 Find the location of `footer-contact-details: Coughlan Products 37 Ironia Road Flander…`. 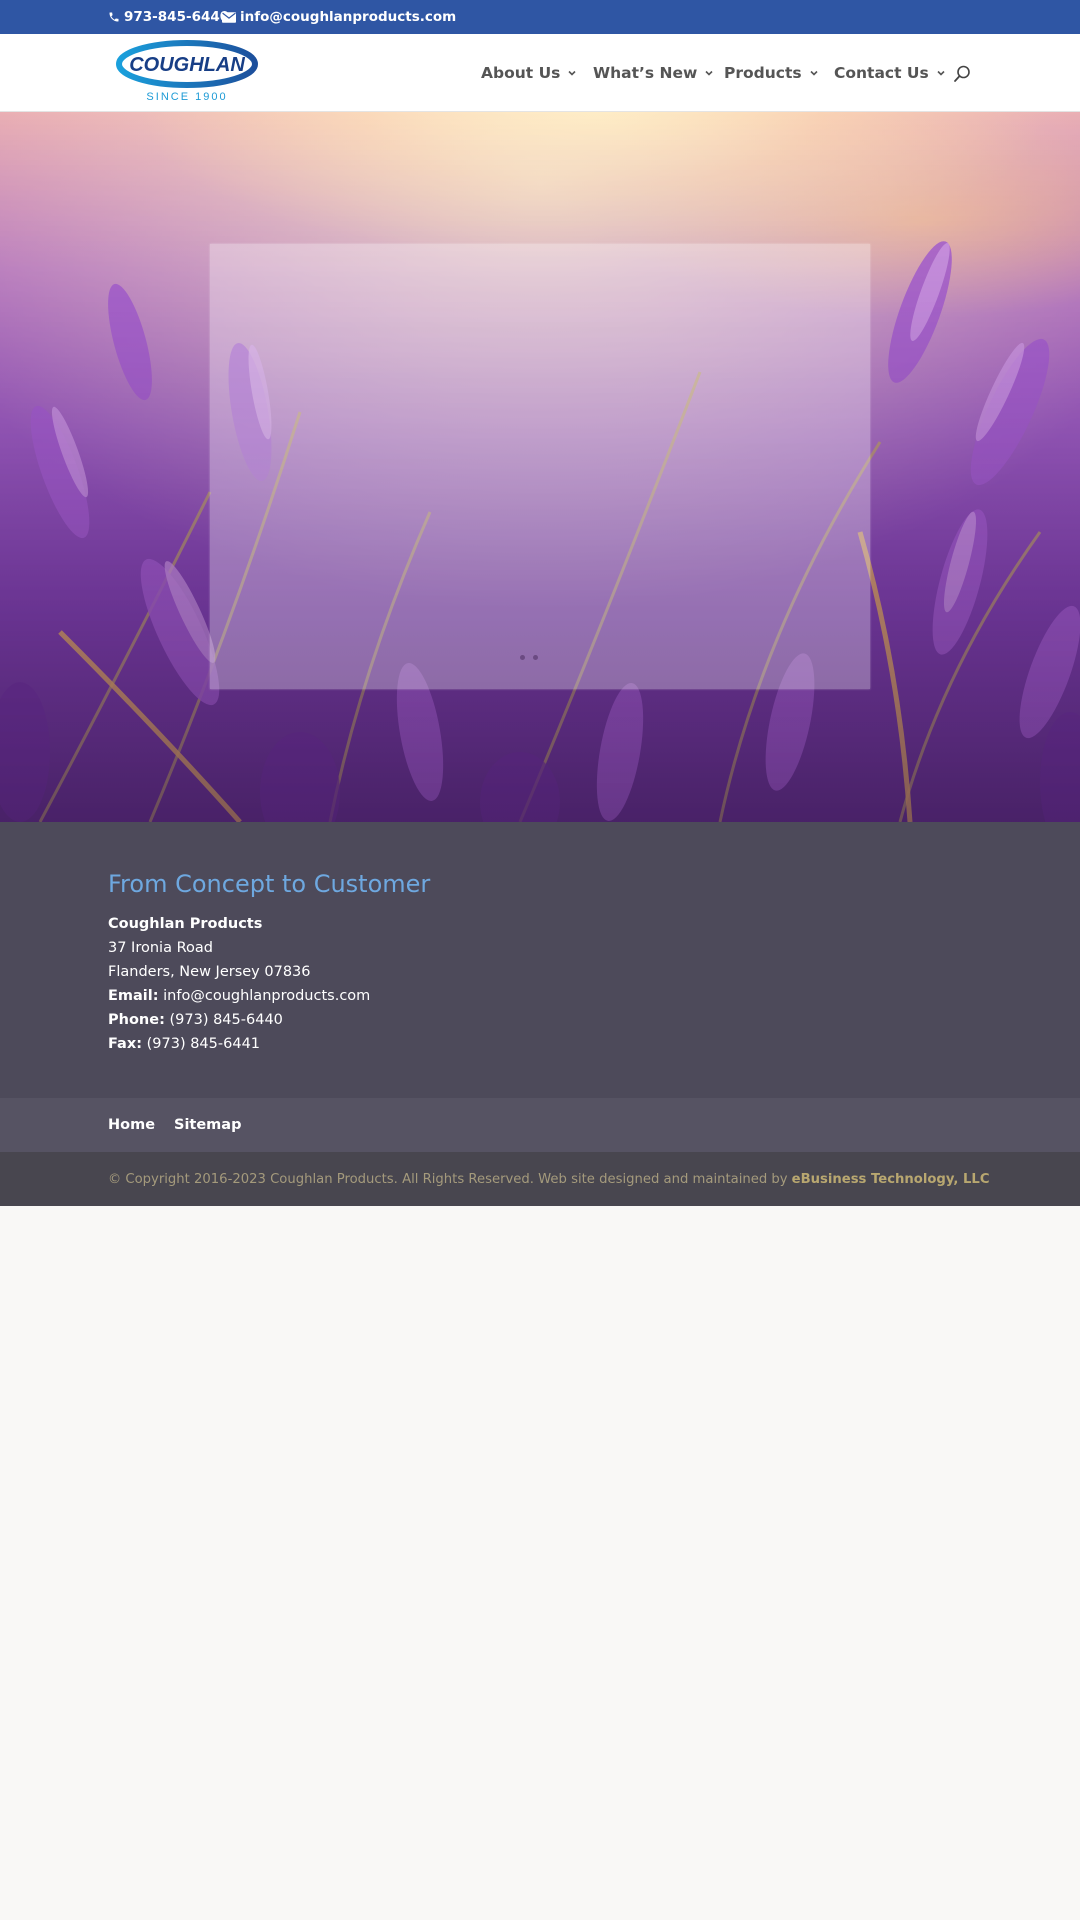

footer-contact-details: Coughlan Products 37 Ironia Road Flander… is located at coordinates (239, 984).